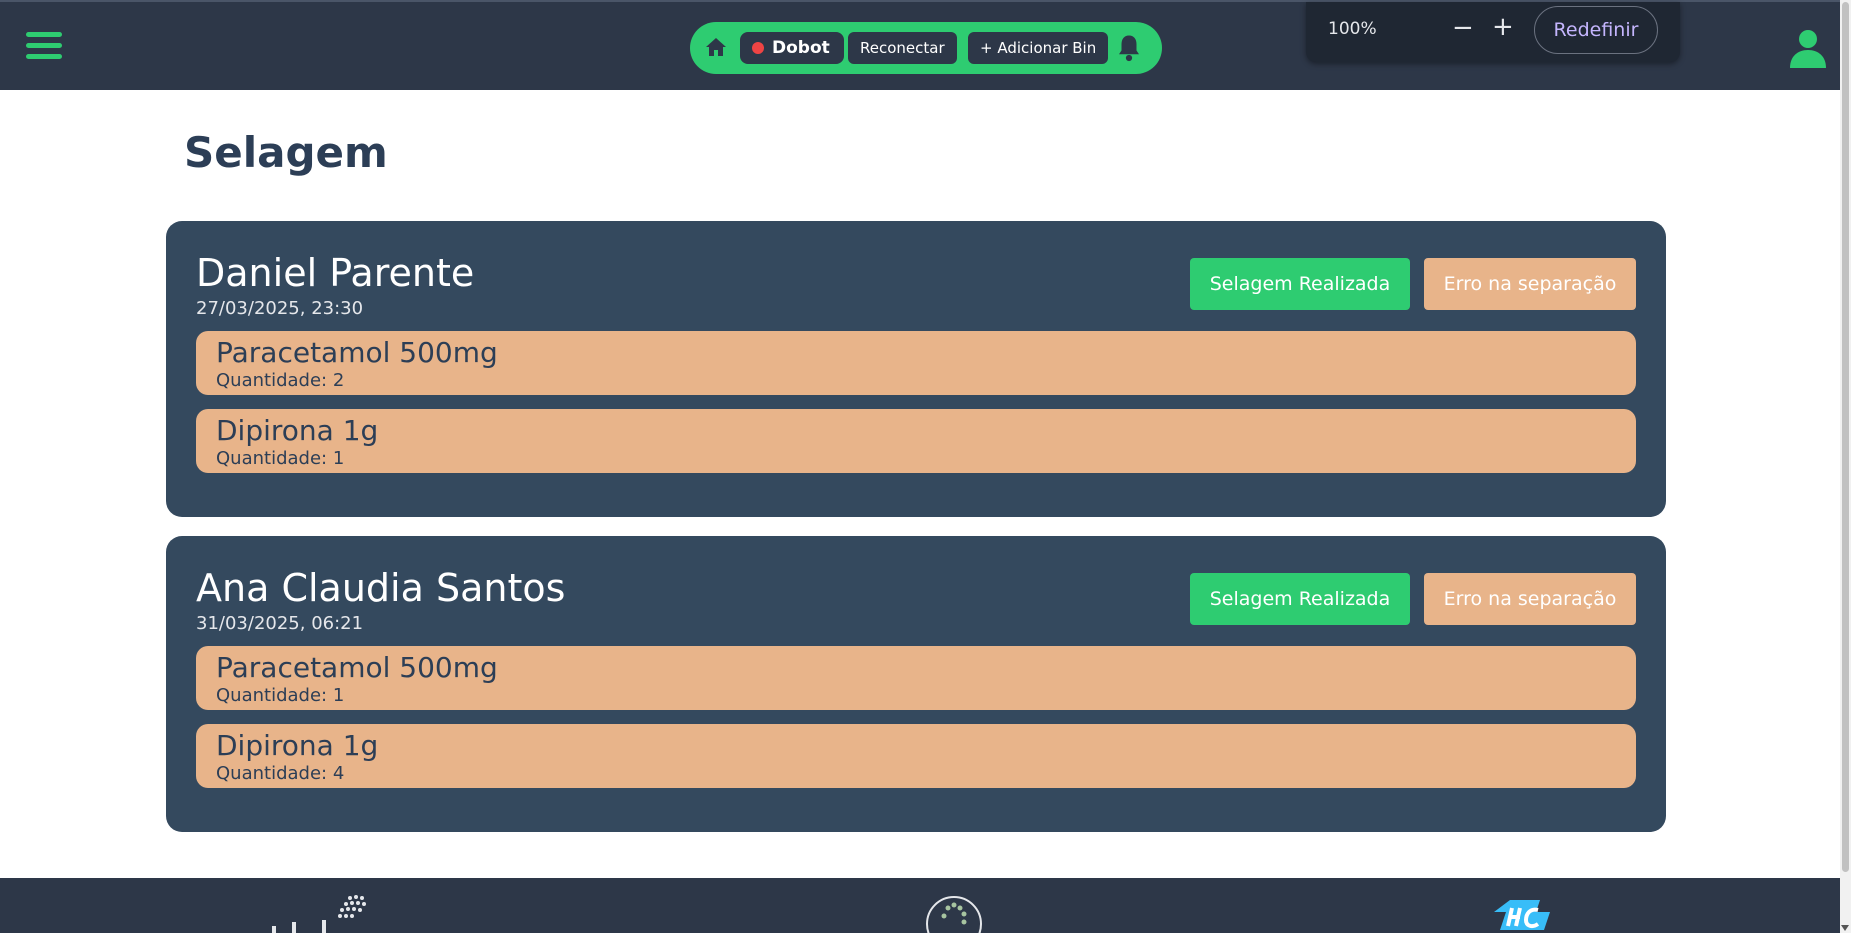 Image resolution: width=1851 pixels, height=933 pixels. Describe the element at coordinates (1522, 915) in the screenshot. I see `hc-logo` at that location.